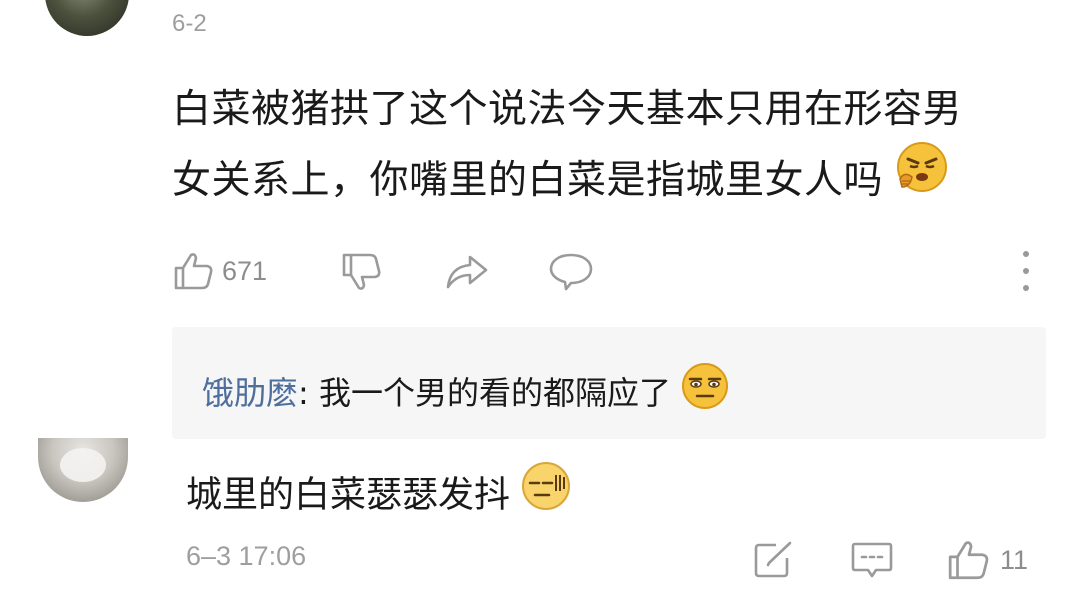  I want to click on like-button: 11, so click(987, 560).